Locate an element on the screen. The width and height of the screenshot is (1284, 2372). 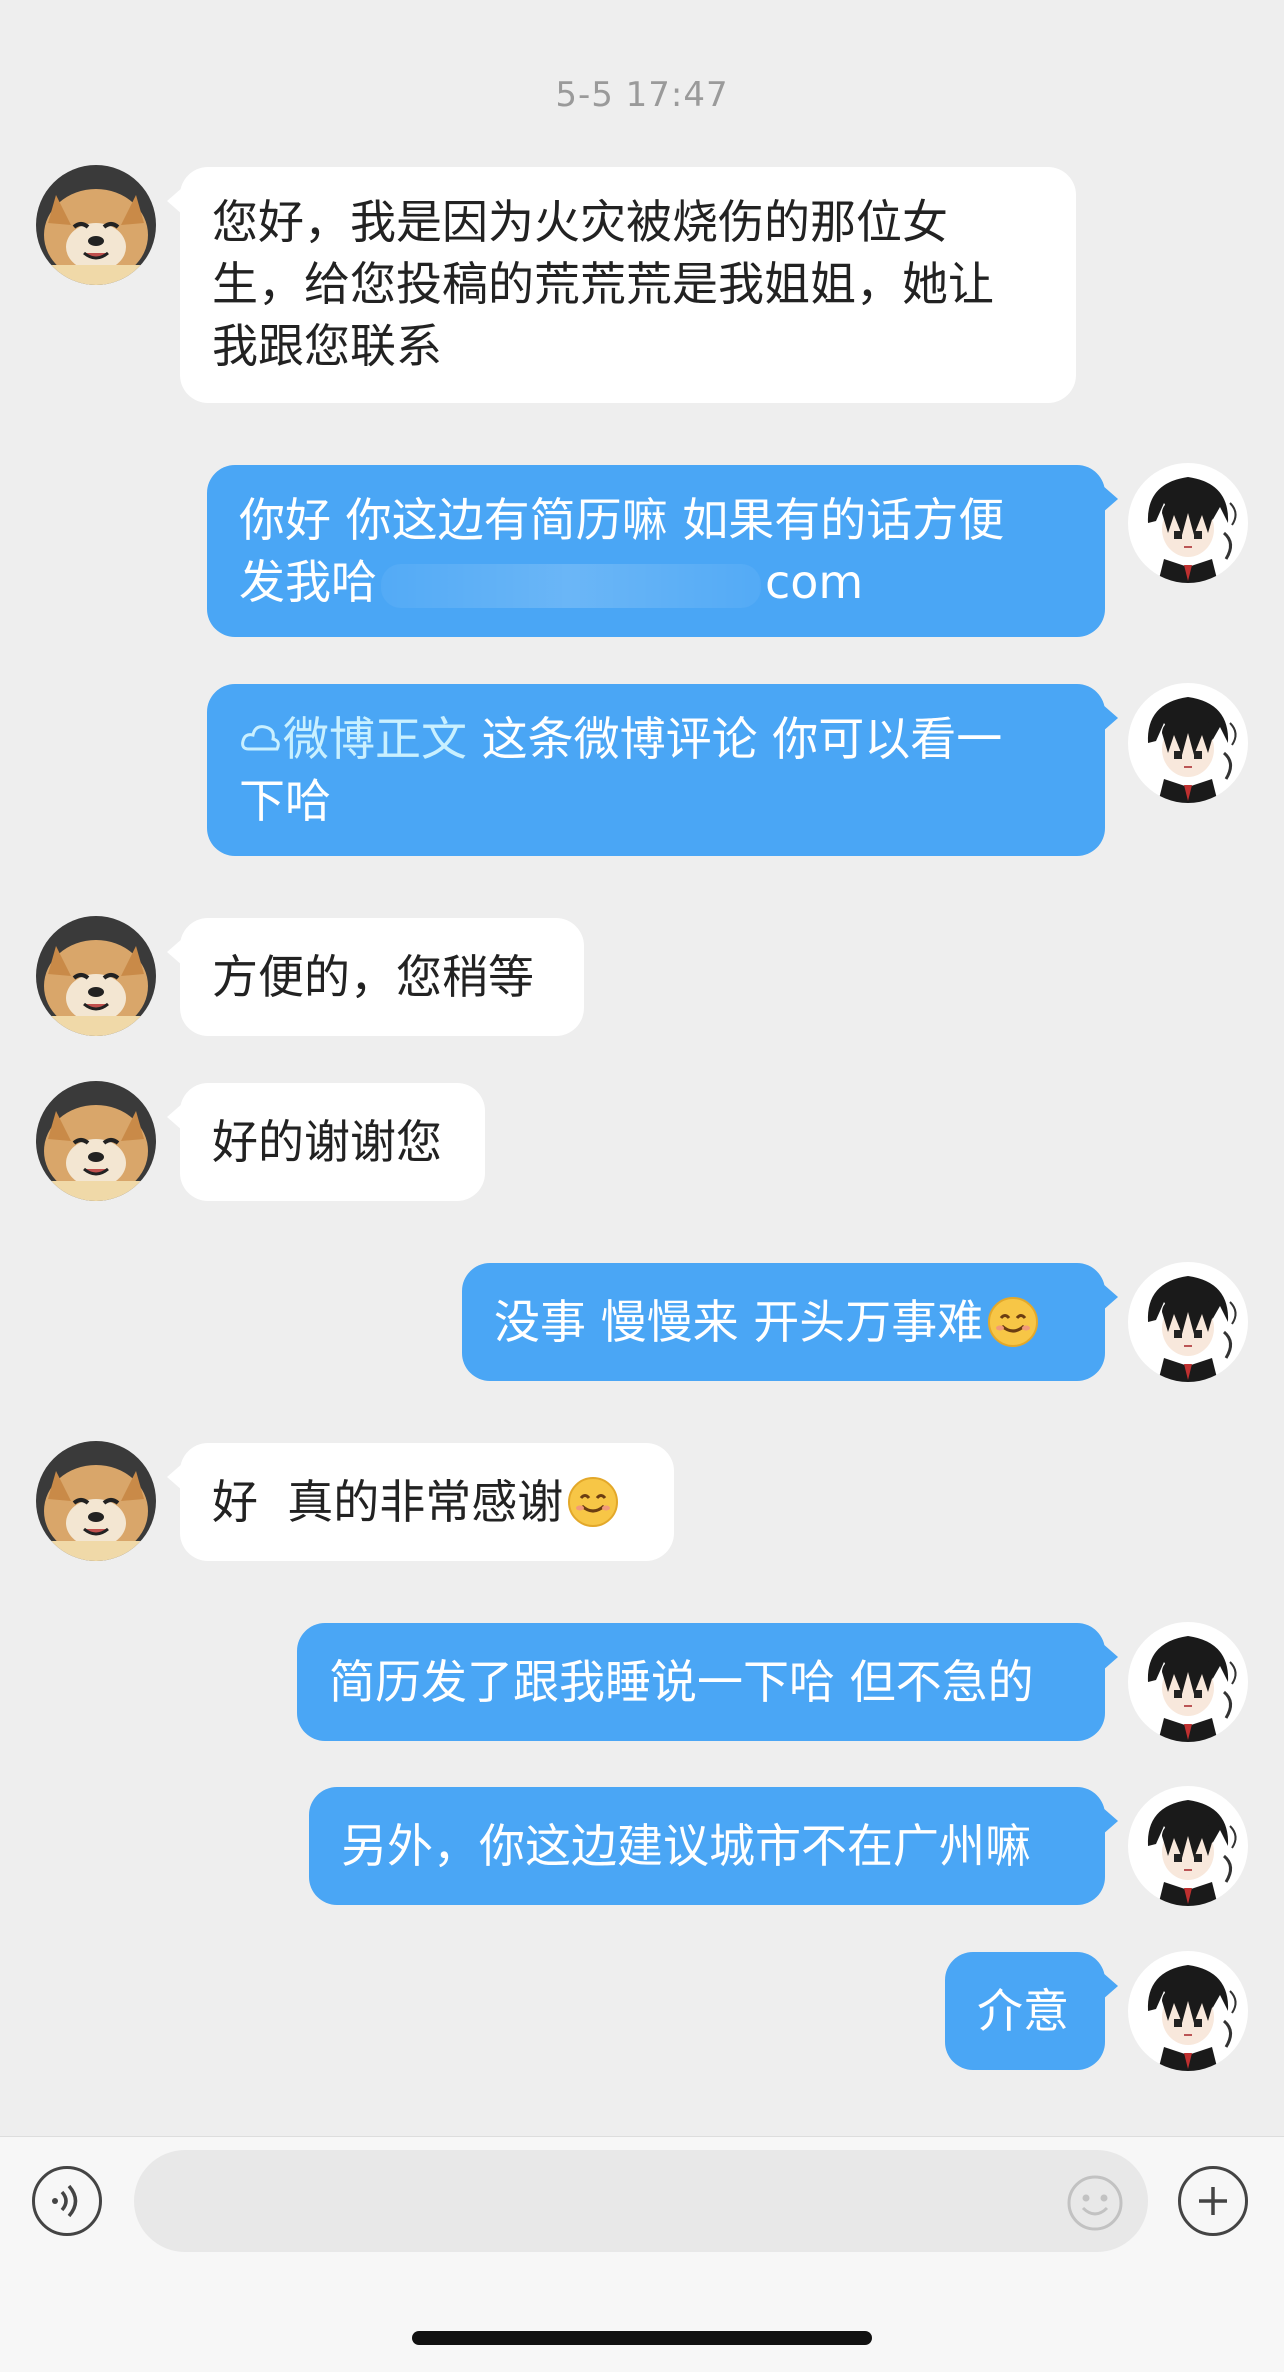
message-bubble-outgoing: 你好 你这边有简历嘛 如果有的话方便 发我哈 com is located at coordinates (662, 551).